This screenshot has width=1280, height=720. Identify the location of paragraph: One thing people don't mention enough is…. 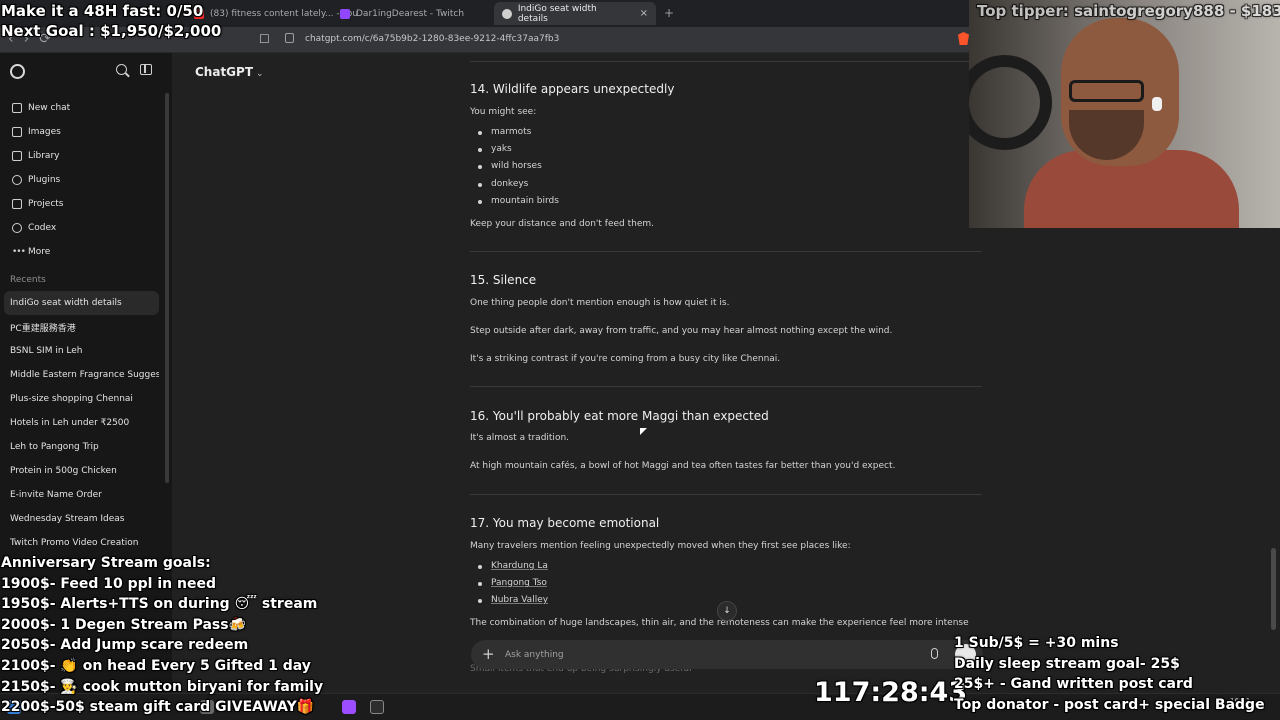
(600, 303).